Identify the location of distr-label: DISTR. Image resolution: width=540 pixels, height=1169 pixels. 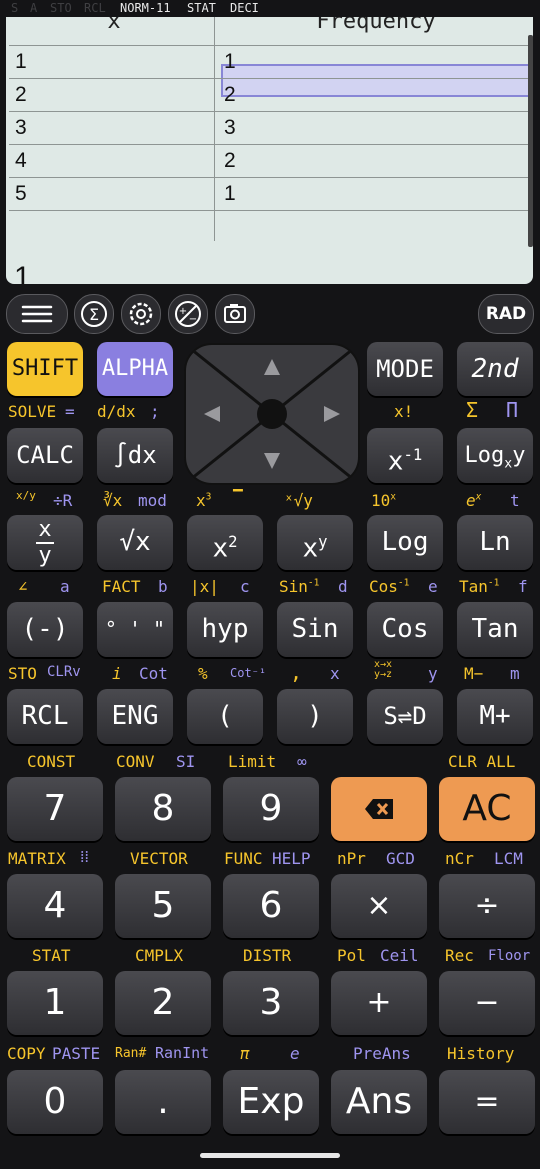
(267, 955).